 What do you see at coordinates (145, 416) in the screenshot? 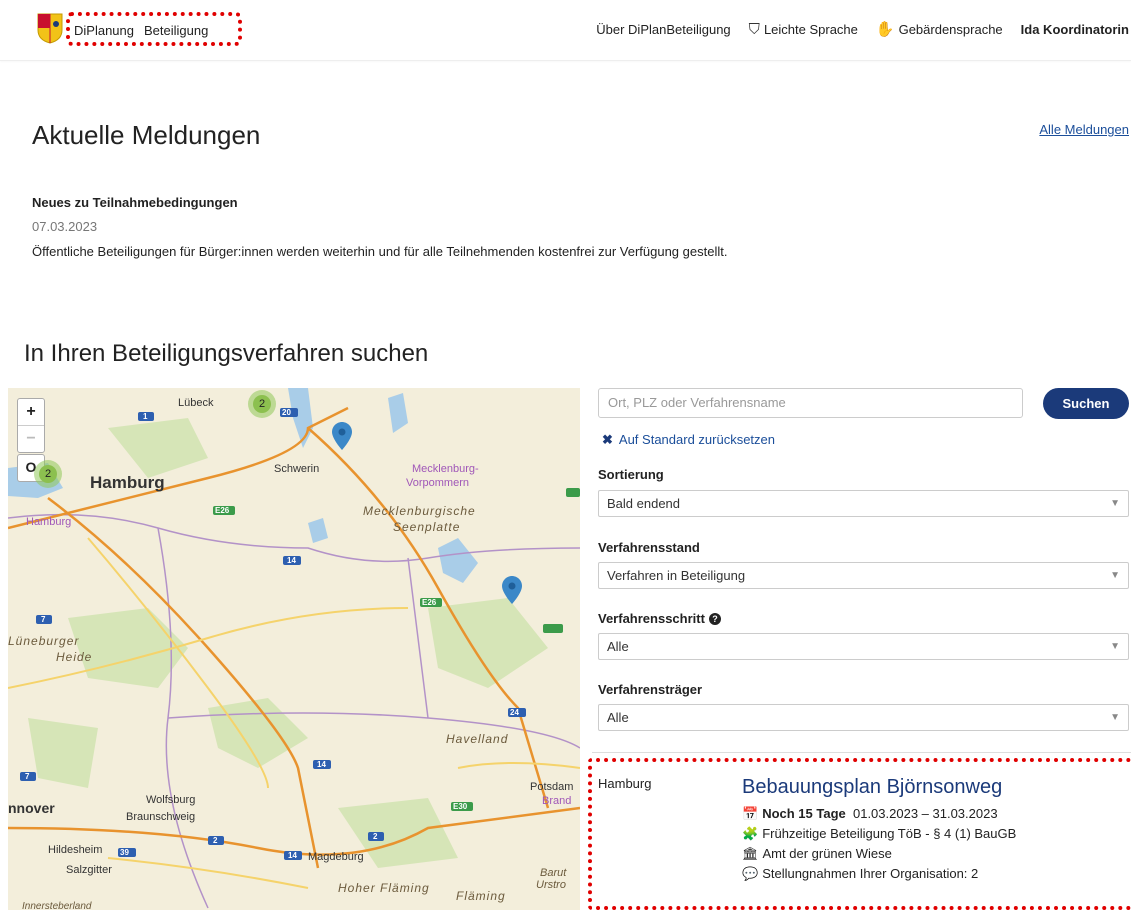
I see `svg-text: 1` at bounding box center [145, 416].